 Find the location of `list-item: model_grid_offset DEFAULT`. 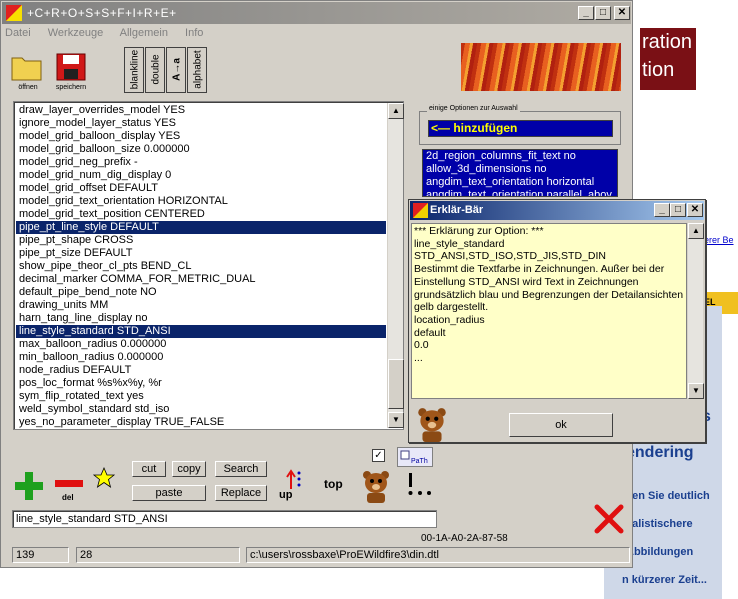

list-item: model_grid_offset DEFAULT is located at coordinates (201, 188).